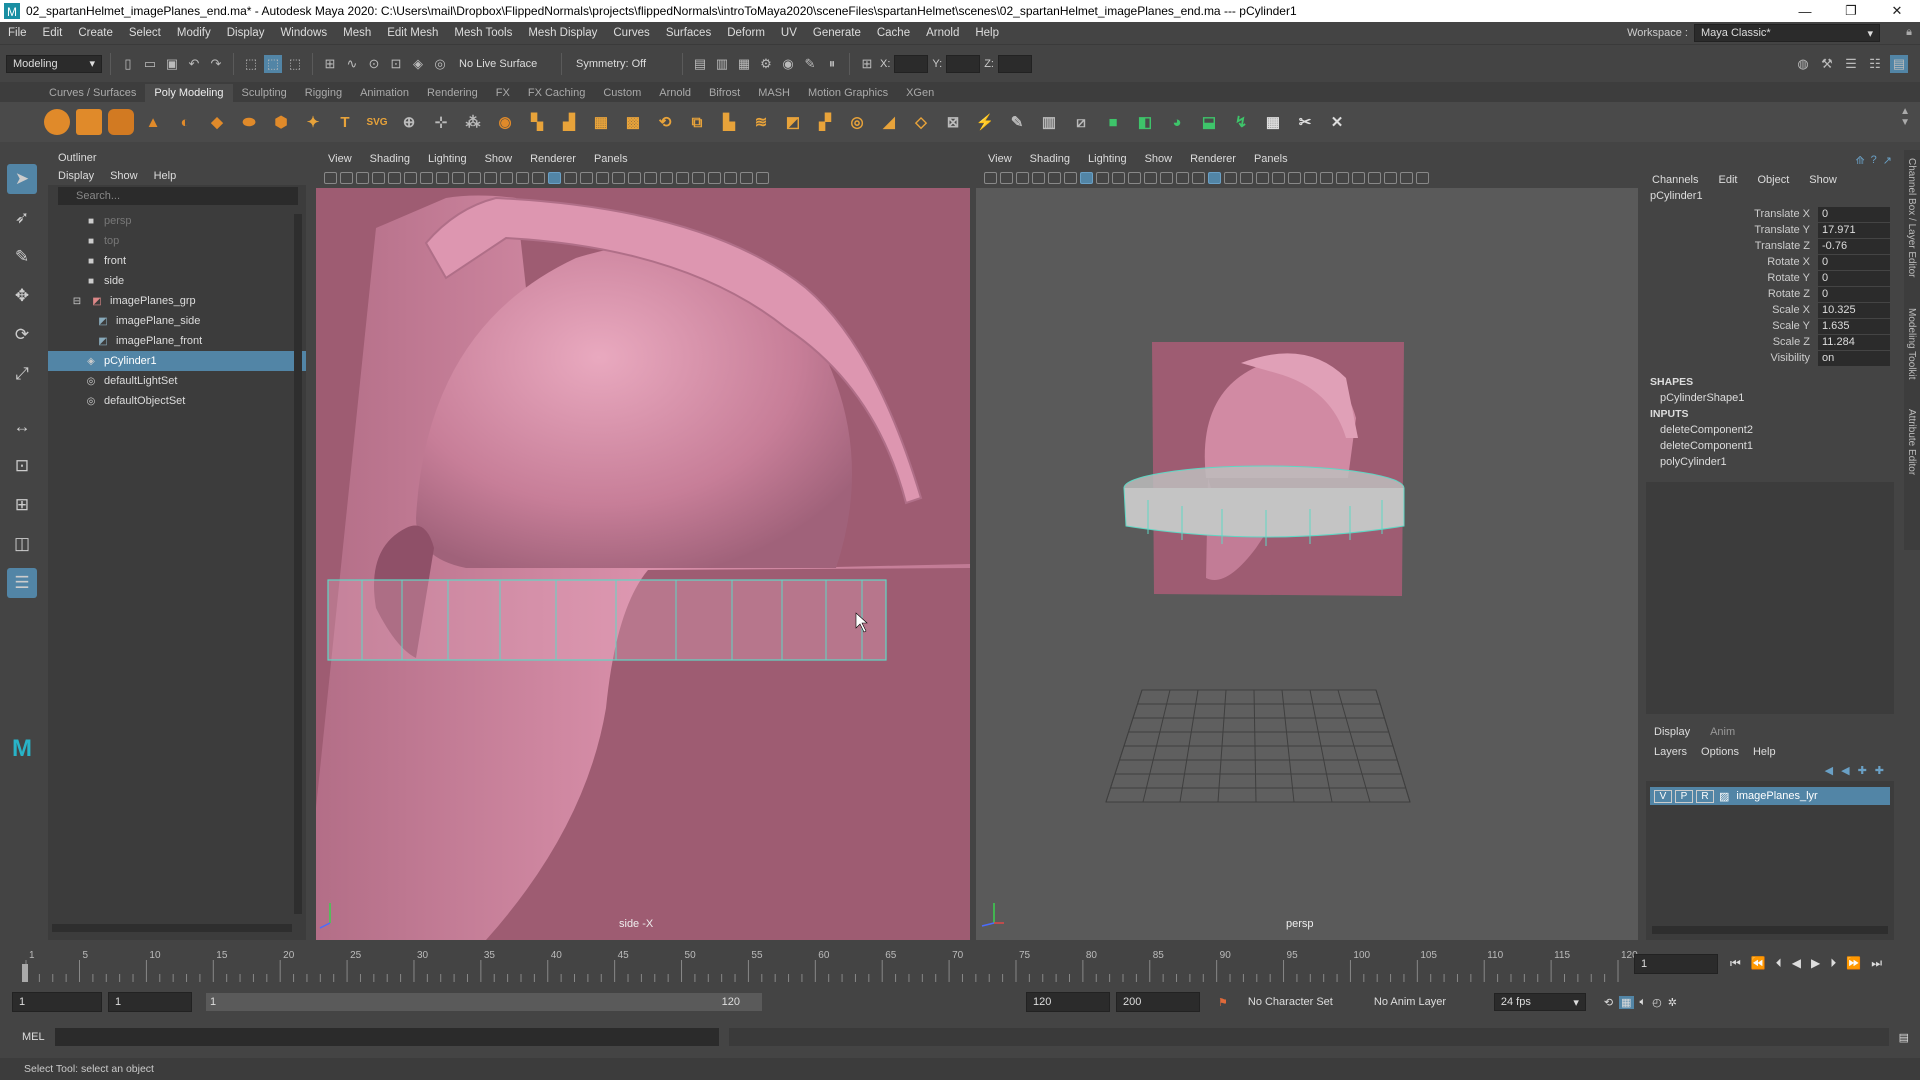 Image resolution: width=1920 pixels, height=1080 pixels. I want to click on platonic-solid-icon: ⬢, so click(281, 122).